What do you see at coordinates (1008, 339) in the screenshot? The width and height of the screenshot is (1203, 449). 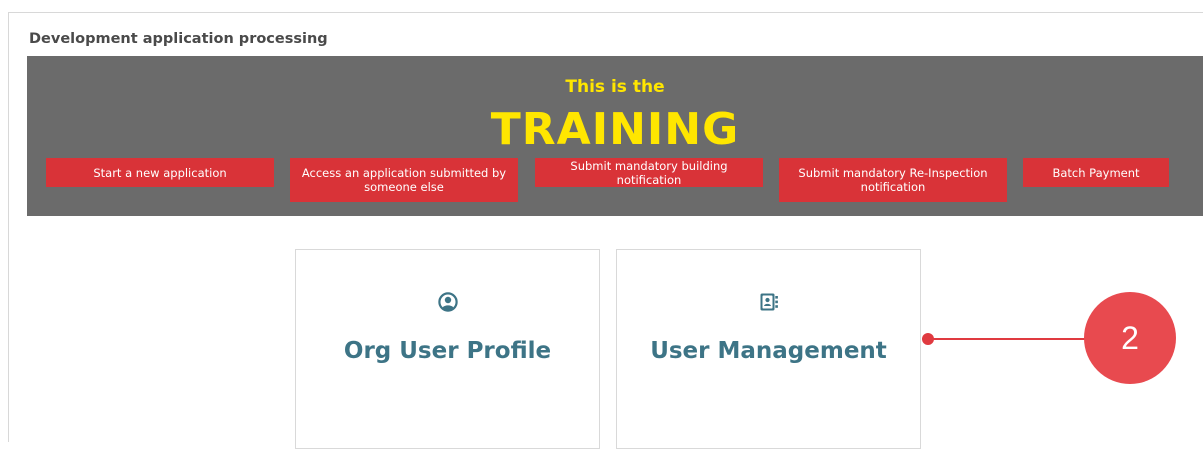 I see `callout-line` at bounding box center [1008, 339].